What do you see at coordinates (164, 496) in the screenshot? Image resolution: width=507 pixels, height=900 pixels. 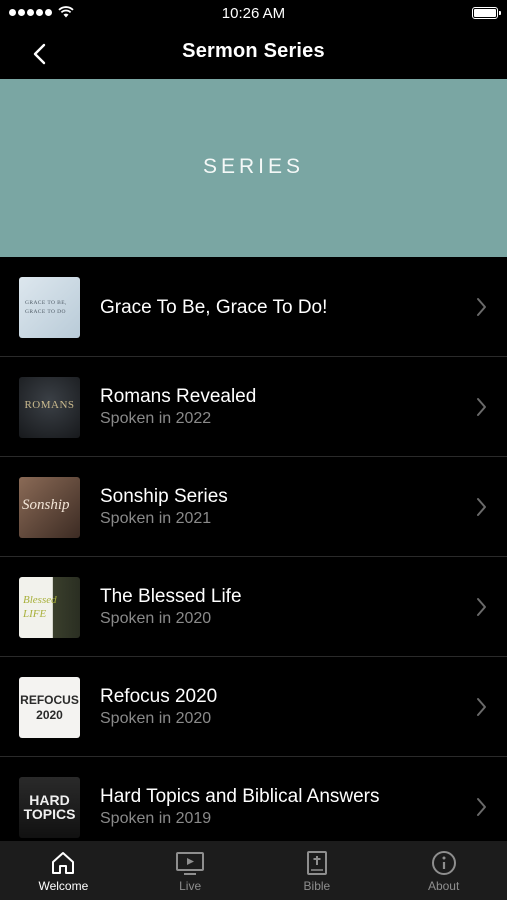 I see `series-title: Sonship Series` at bounding box center [164, 496].